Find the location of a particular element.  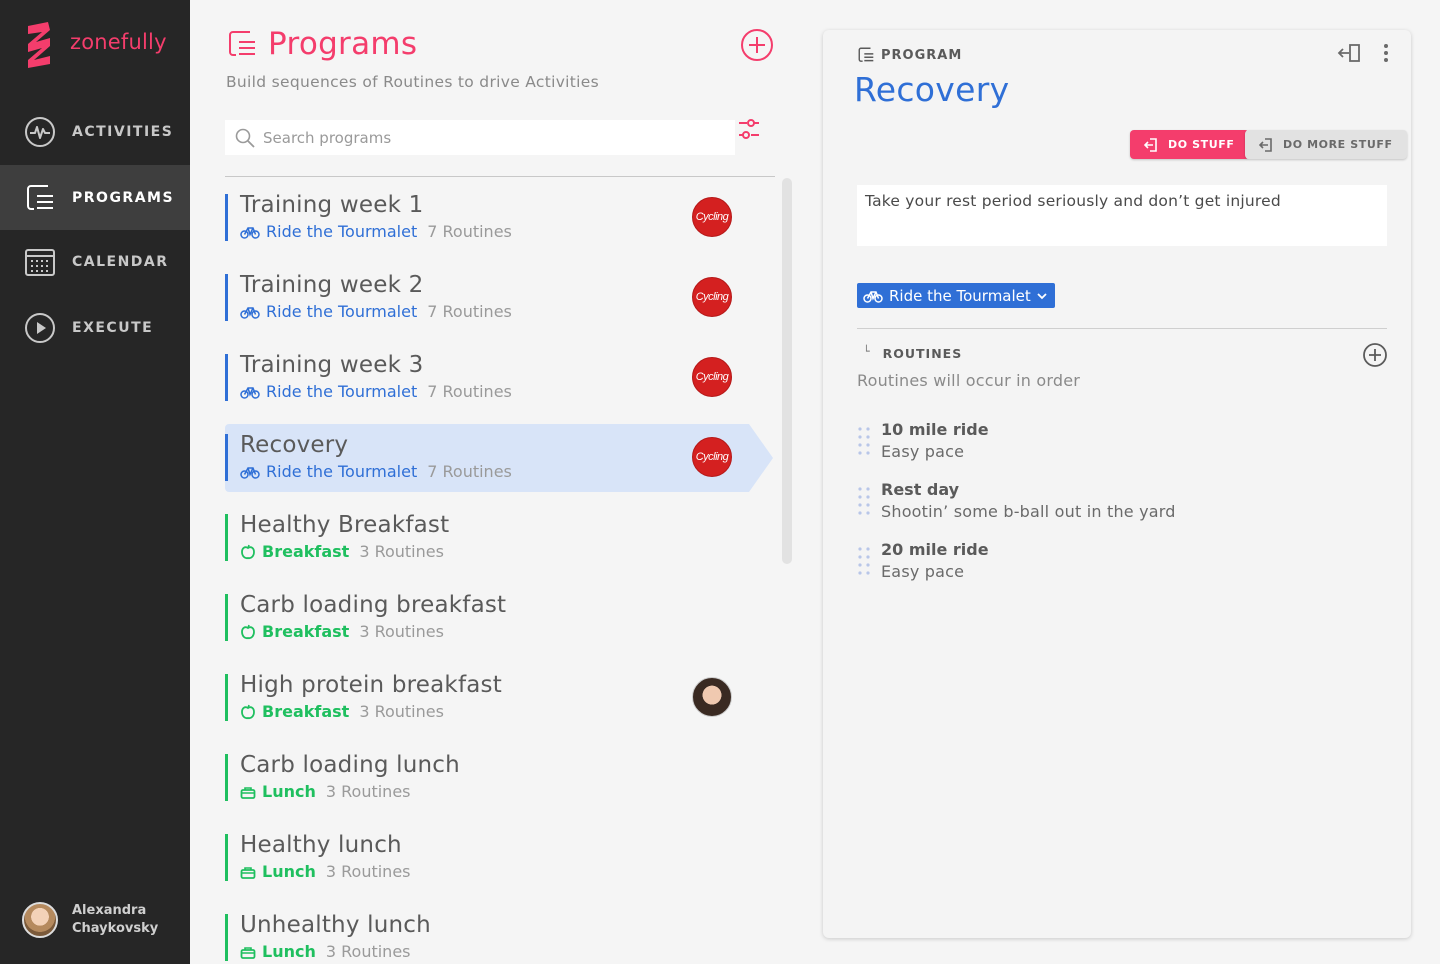

pulse-icon is located at coordinates (40, 132).